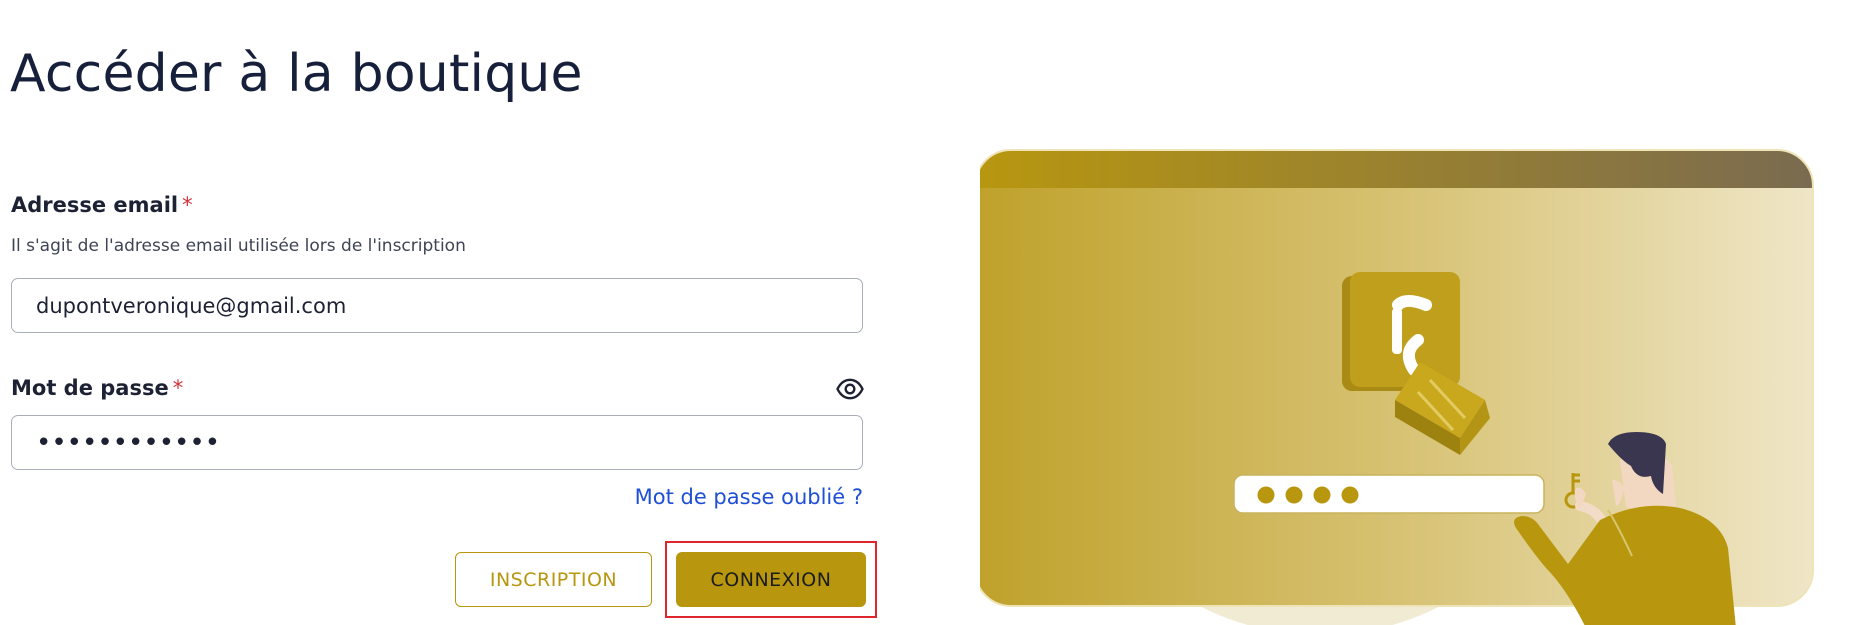 The image size is (1859, 625). Describe the element at coordinates (1396, 169) in the screenshot. I see `panel-top-bar` at that location.